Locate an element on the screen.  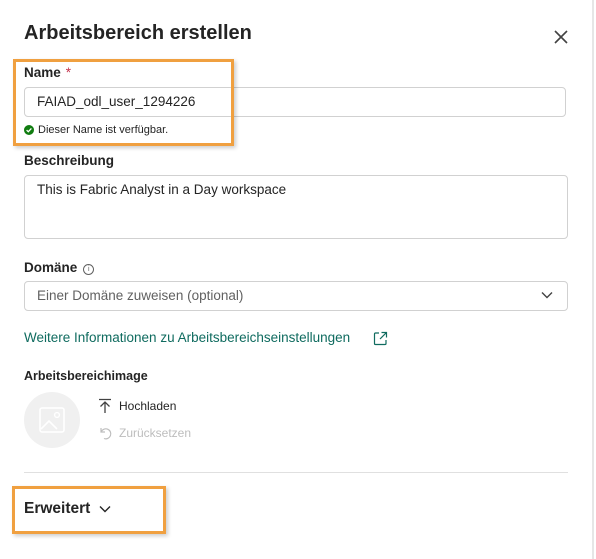
description-label: Beschreibung is located at coordinates (69, 160).